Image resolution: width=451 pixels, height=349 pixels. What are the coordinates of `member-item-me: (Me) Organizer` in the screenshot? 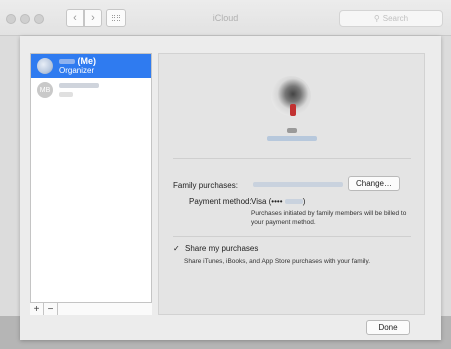 It's located at (91, 66).